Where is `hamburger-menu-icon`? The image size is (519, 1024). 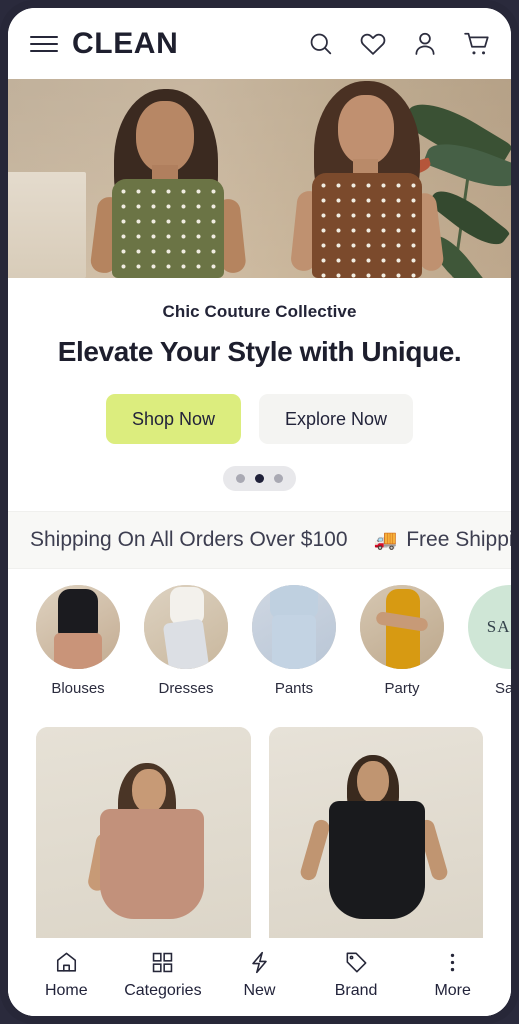 hamburger-menu-icon is located at coordinates (44, 44).